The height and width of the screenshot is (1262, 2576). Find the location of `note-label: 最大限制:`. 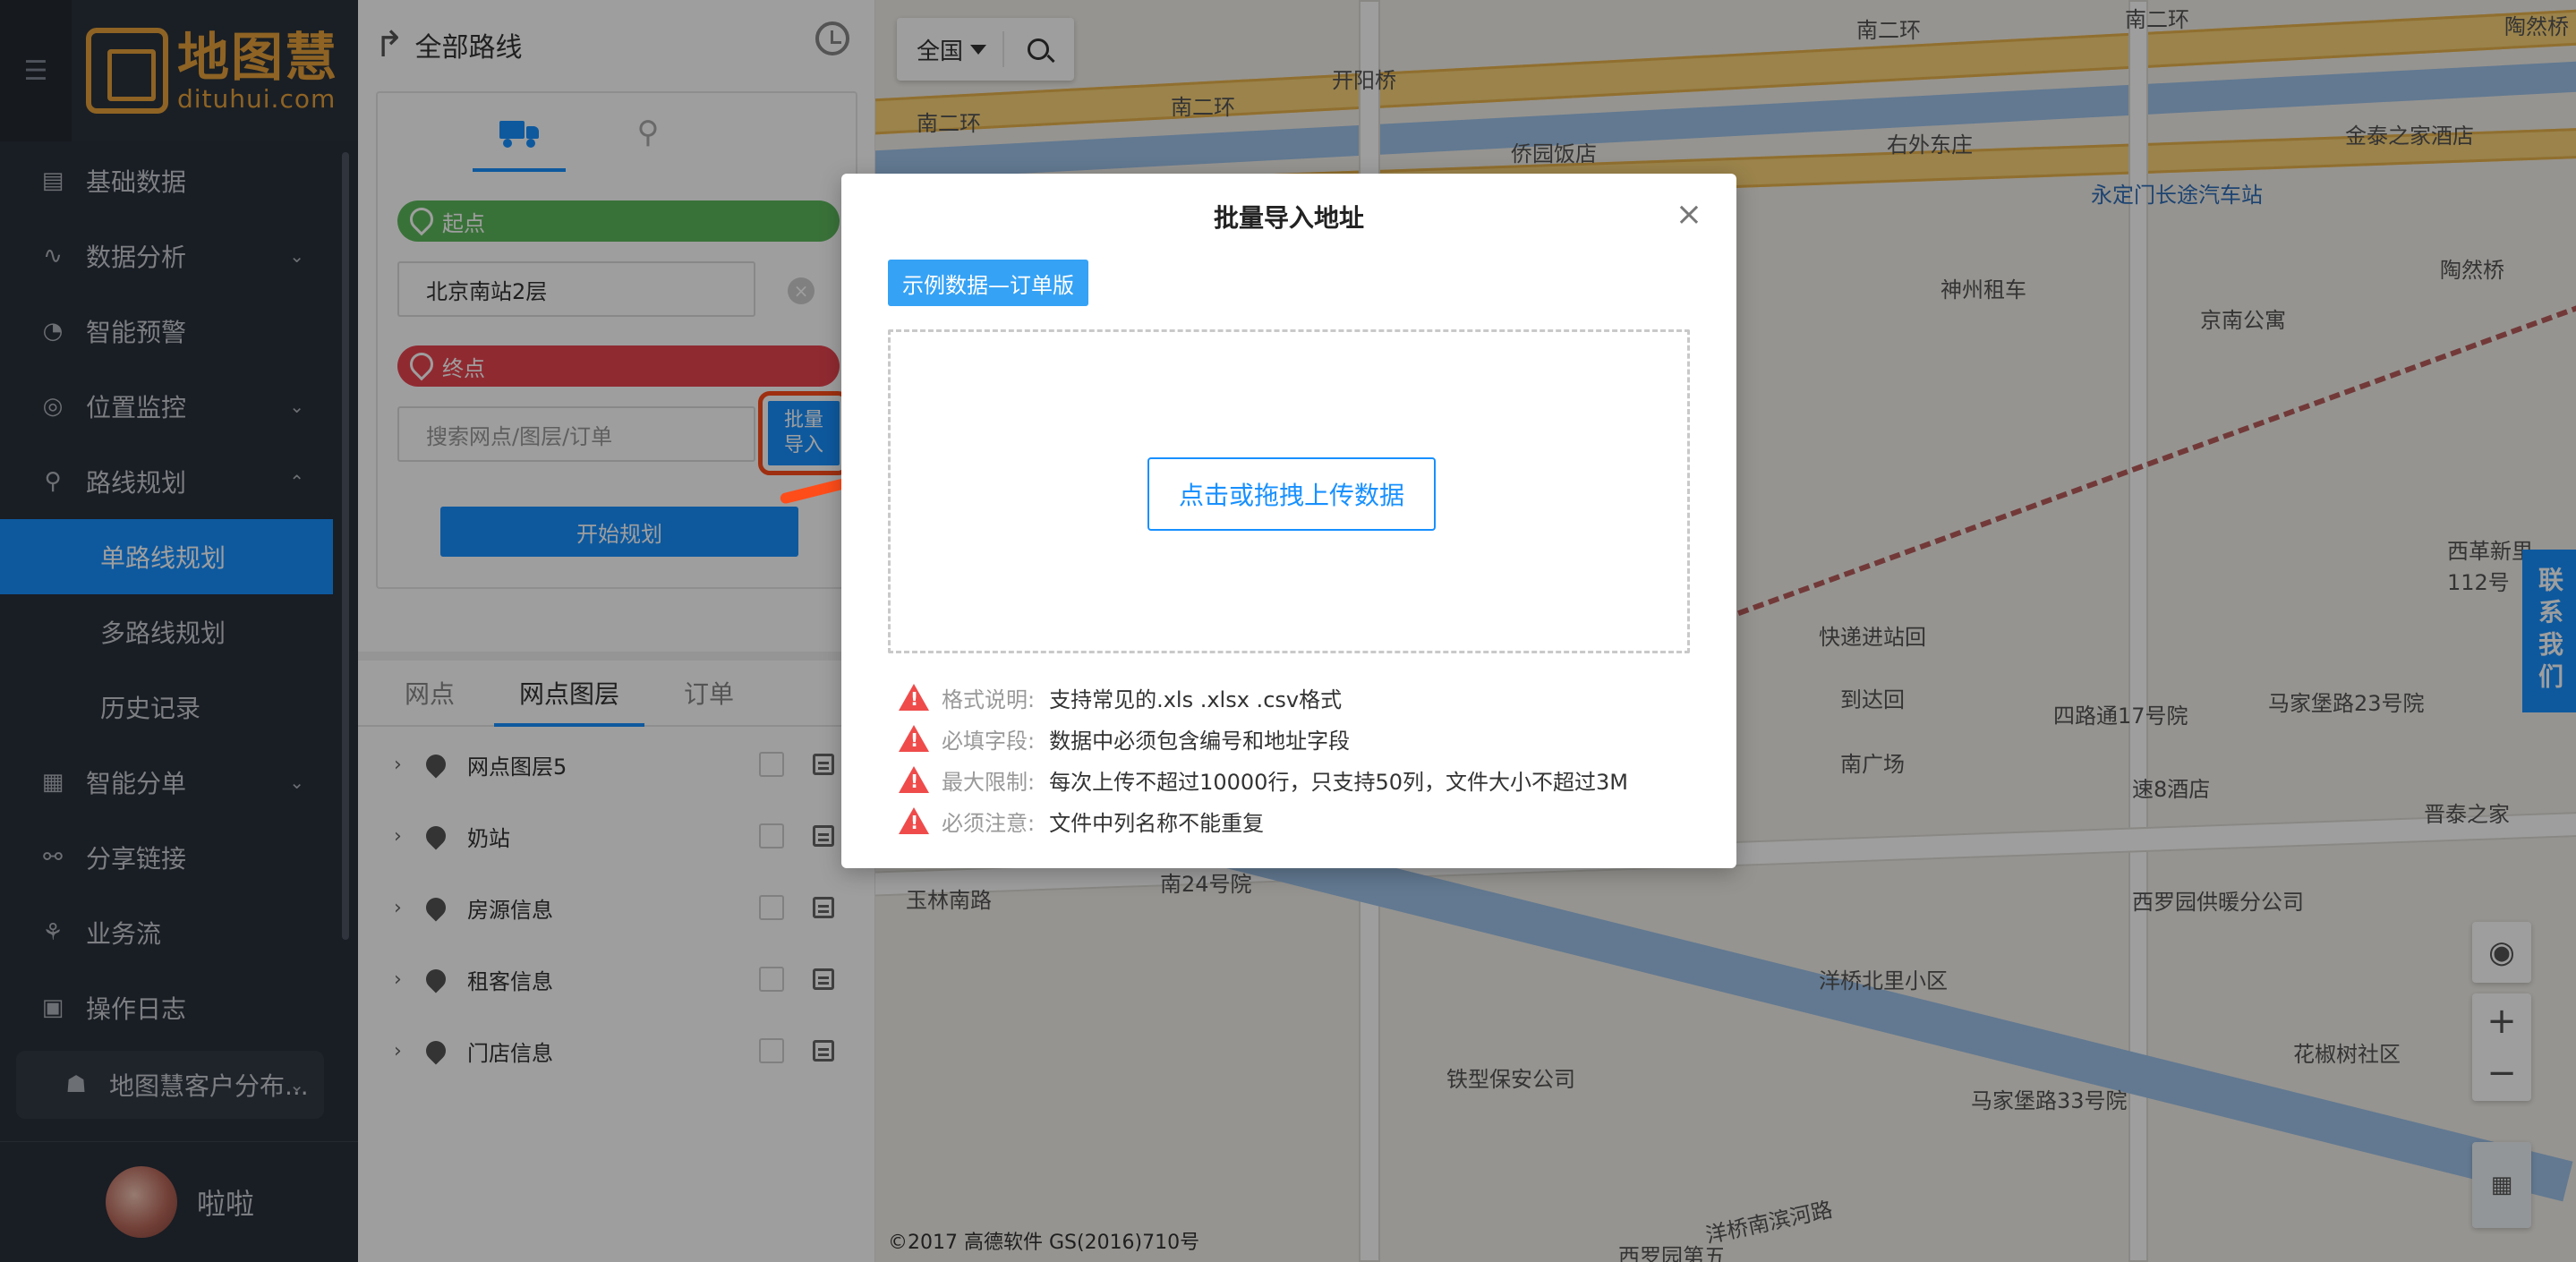

note-label: 最大限制: is located at coordinates (989, 782).